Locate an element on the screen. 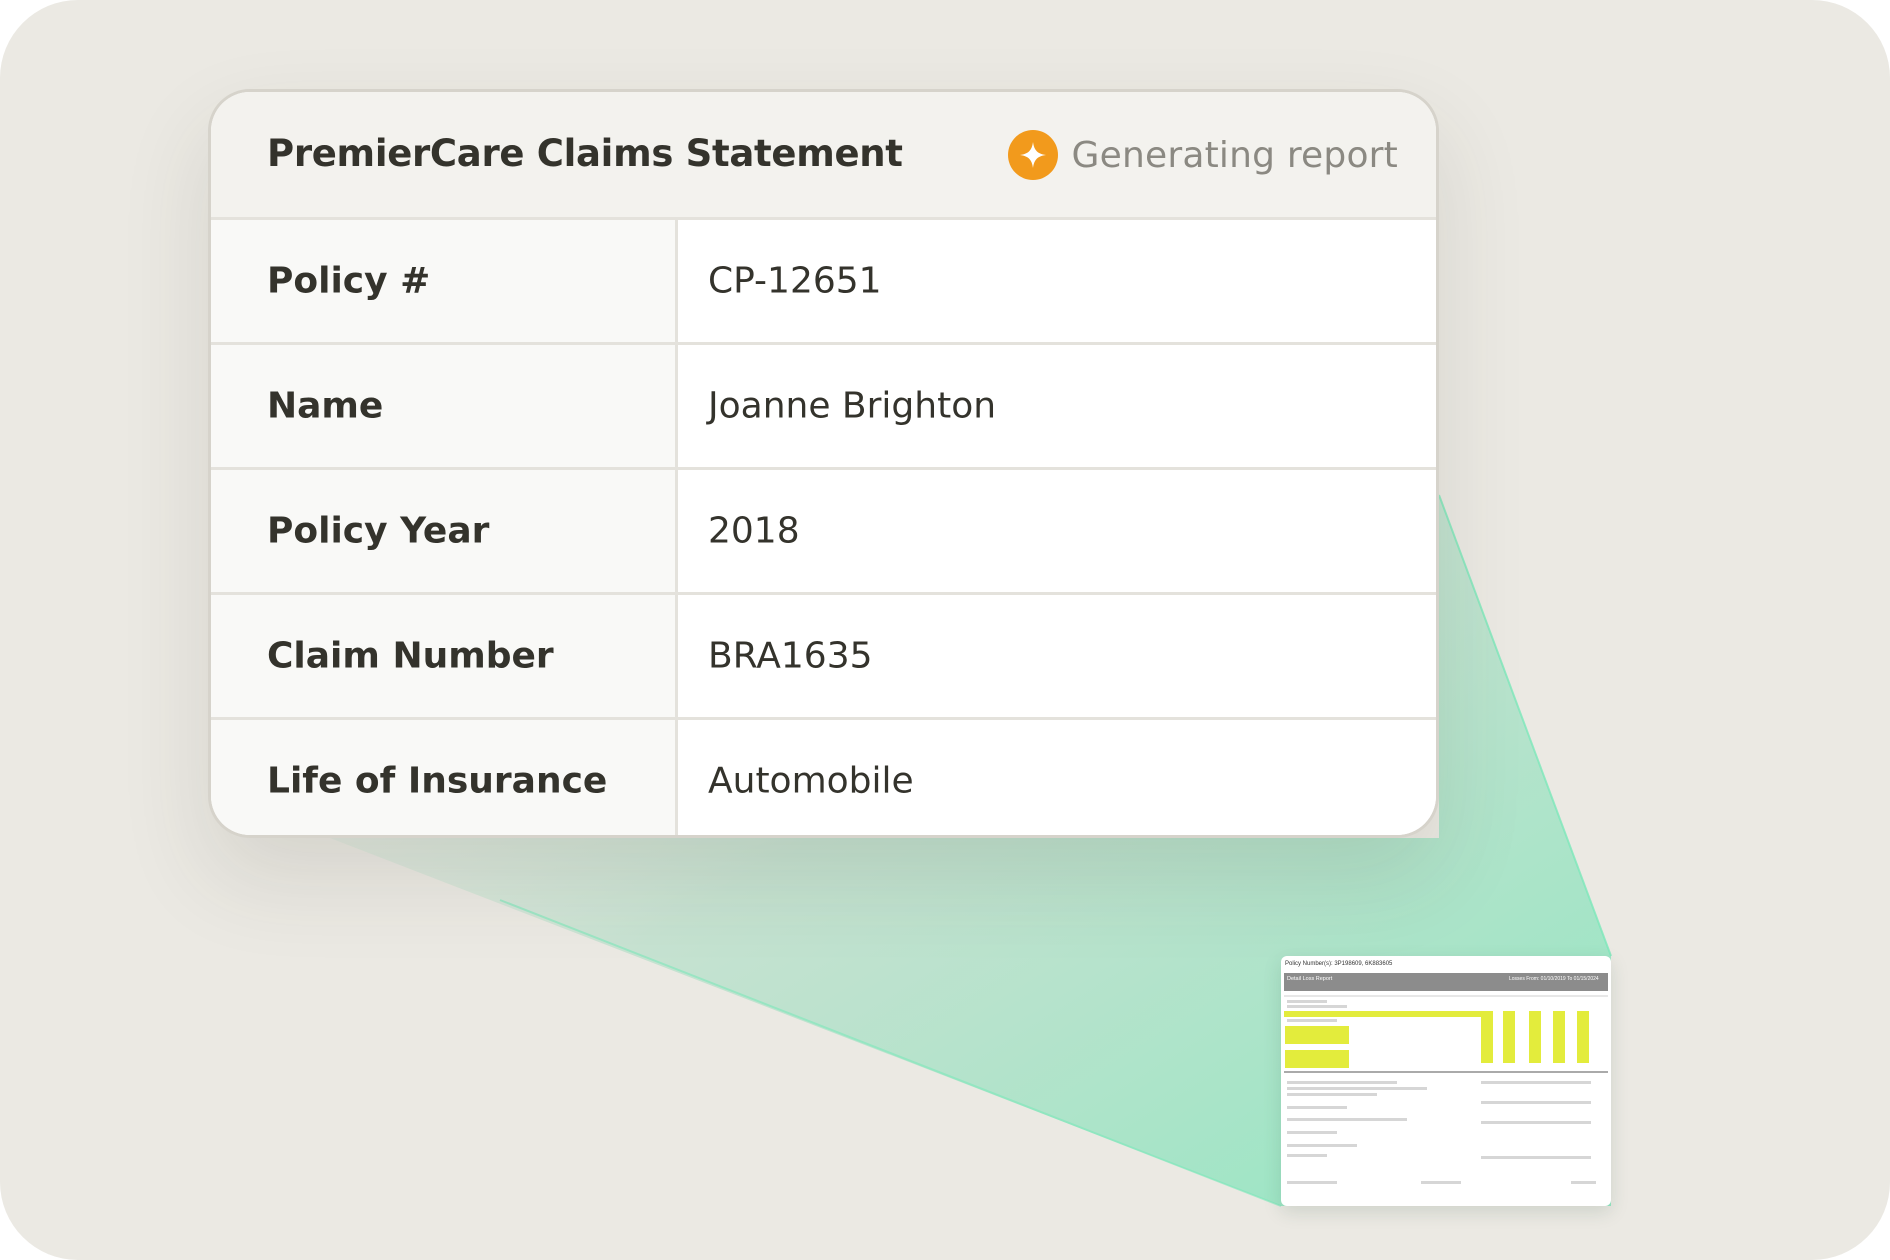 The image size is (1890, 1260). row-value: Joanne Brighton is located at coordinates (852, 406).